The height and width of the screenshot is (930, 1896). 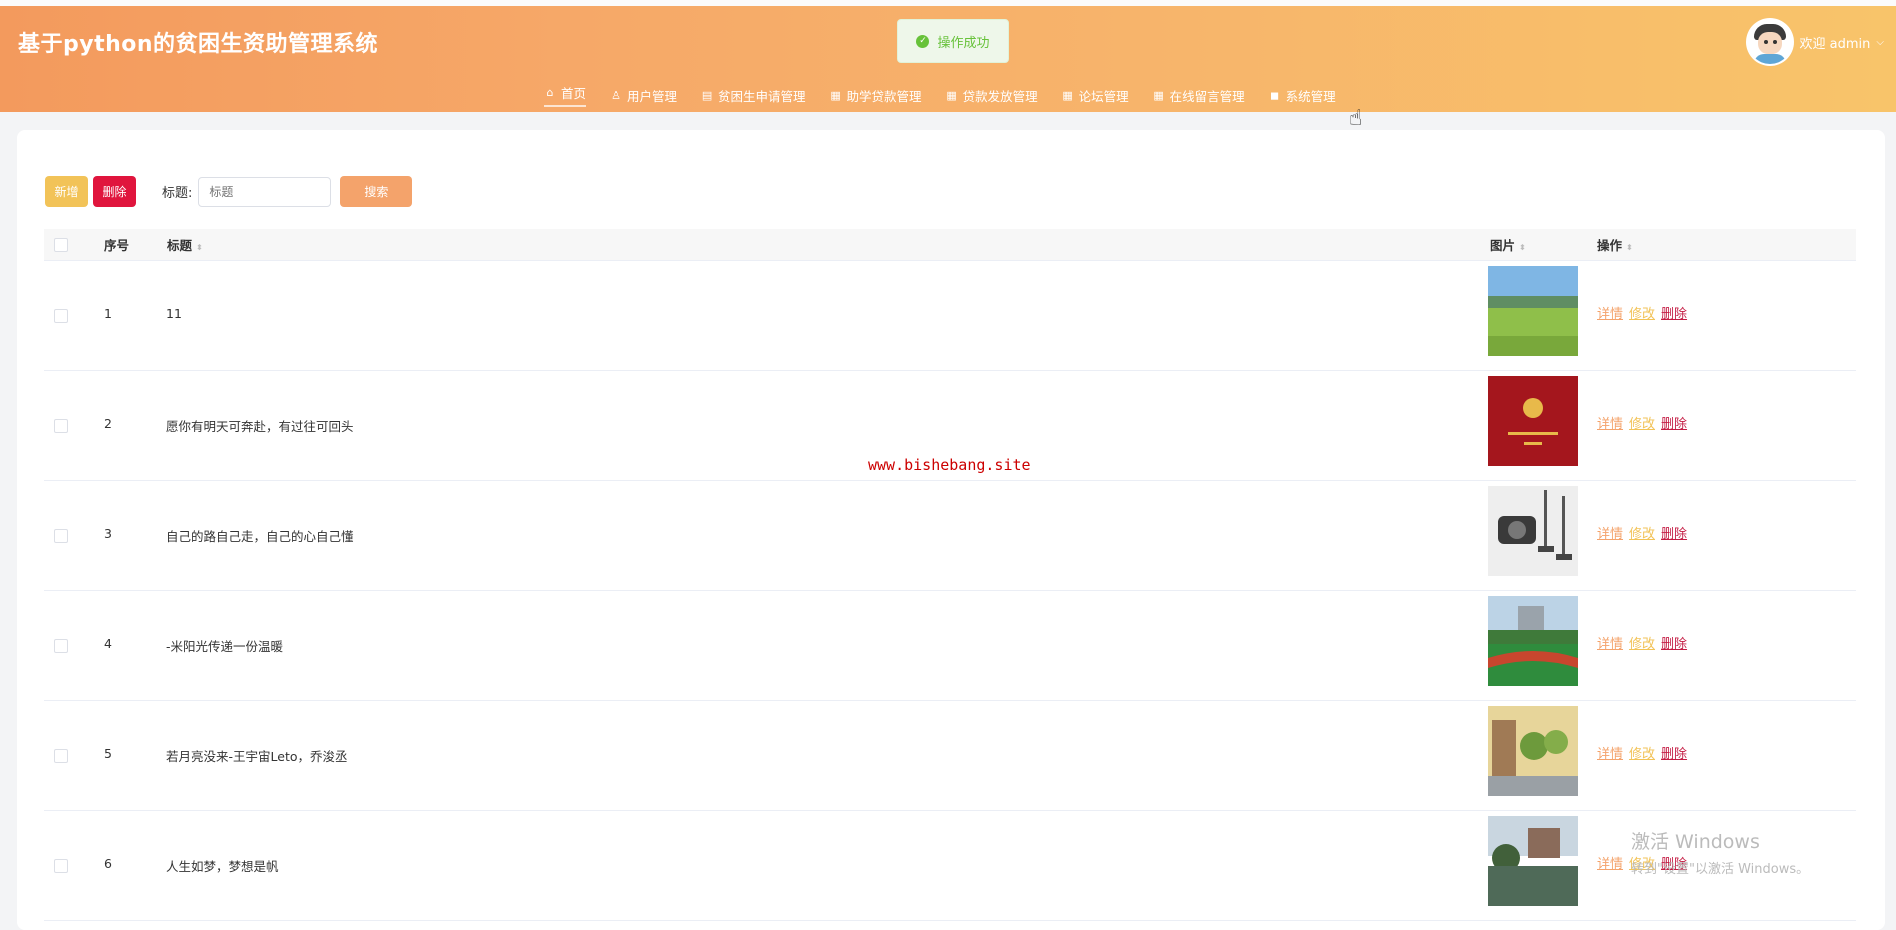 I want to click on table-header: 序号 标题 ⬍ 图片 ⬍ 操作 ⬍, so click(x=950, y=245).